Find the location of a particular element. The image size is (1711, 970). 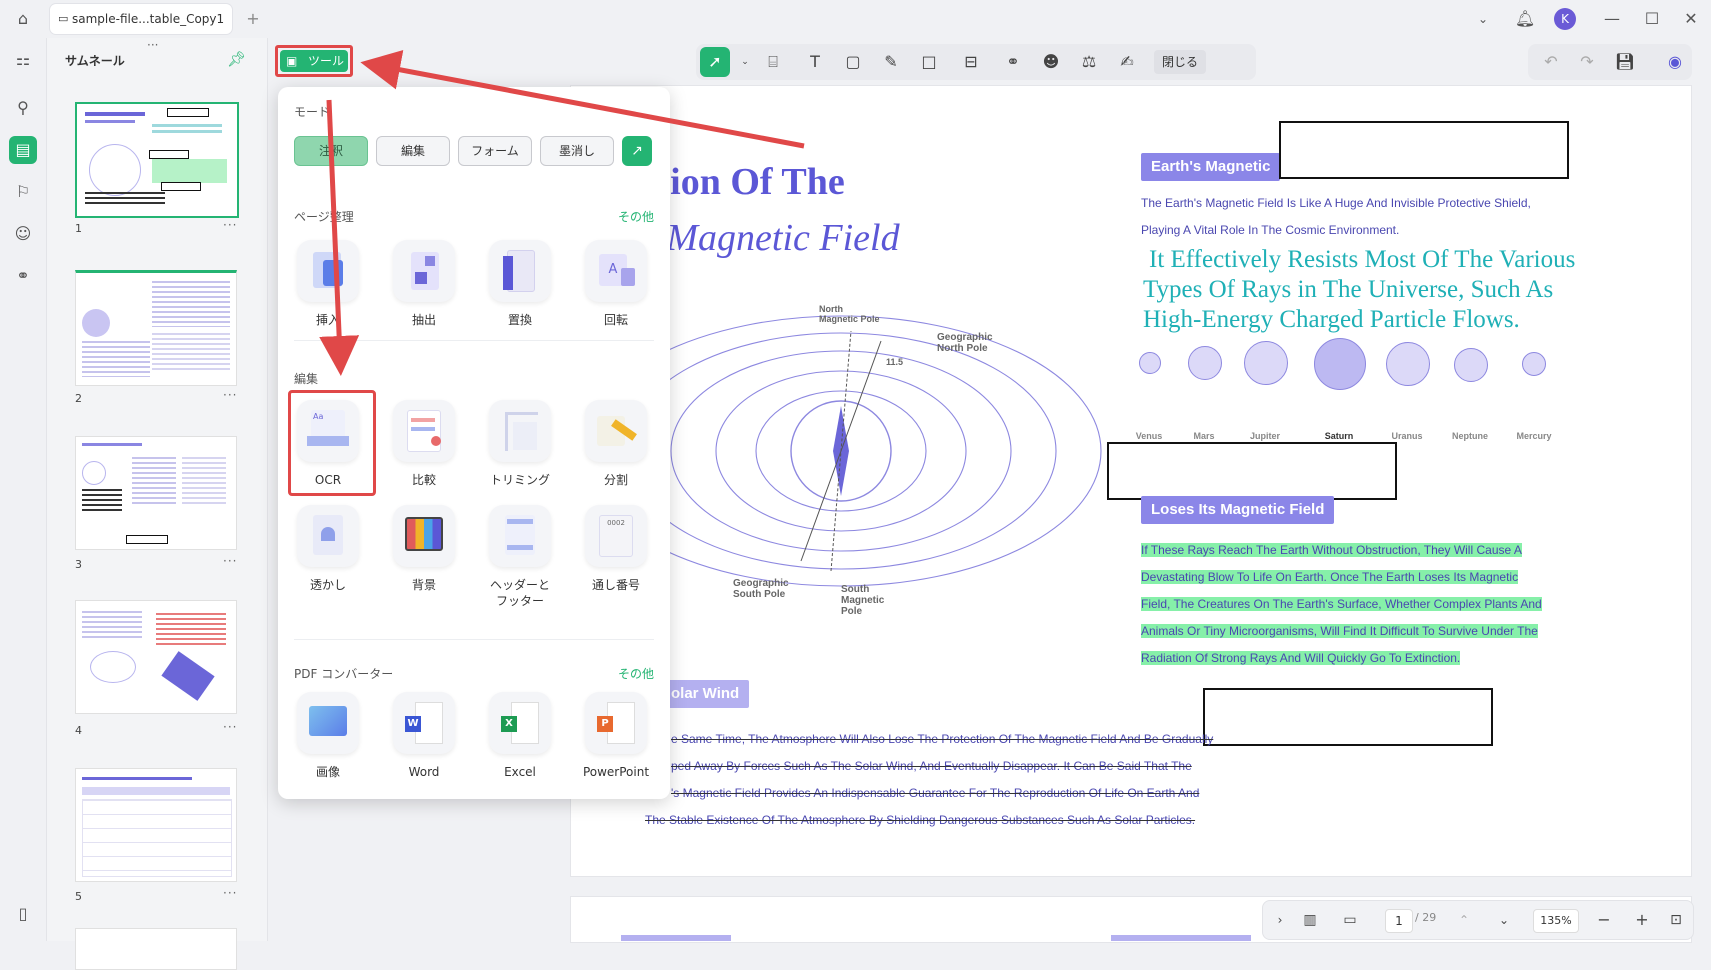

split-icon is located at coordinates (616, 431).